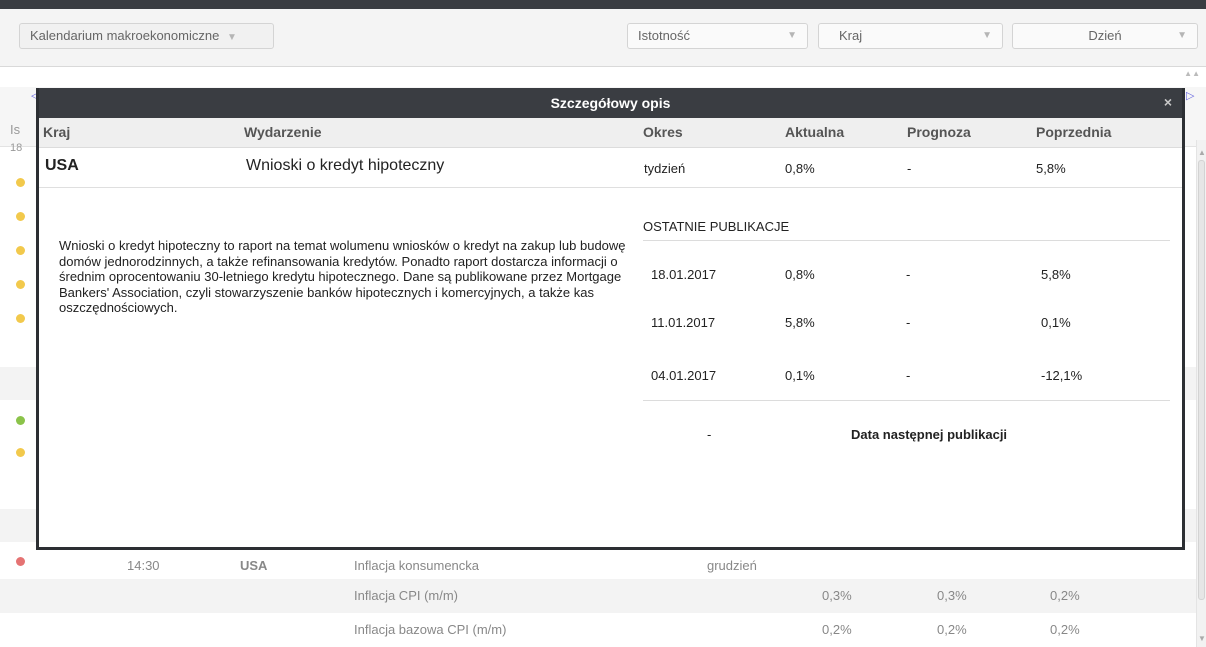 This screenshot has height=647, width=1206. I want to click on vertical-scrollbar: ▲ ▼, so click(1201, 393).